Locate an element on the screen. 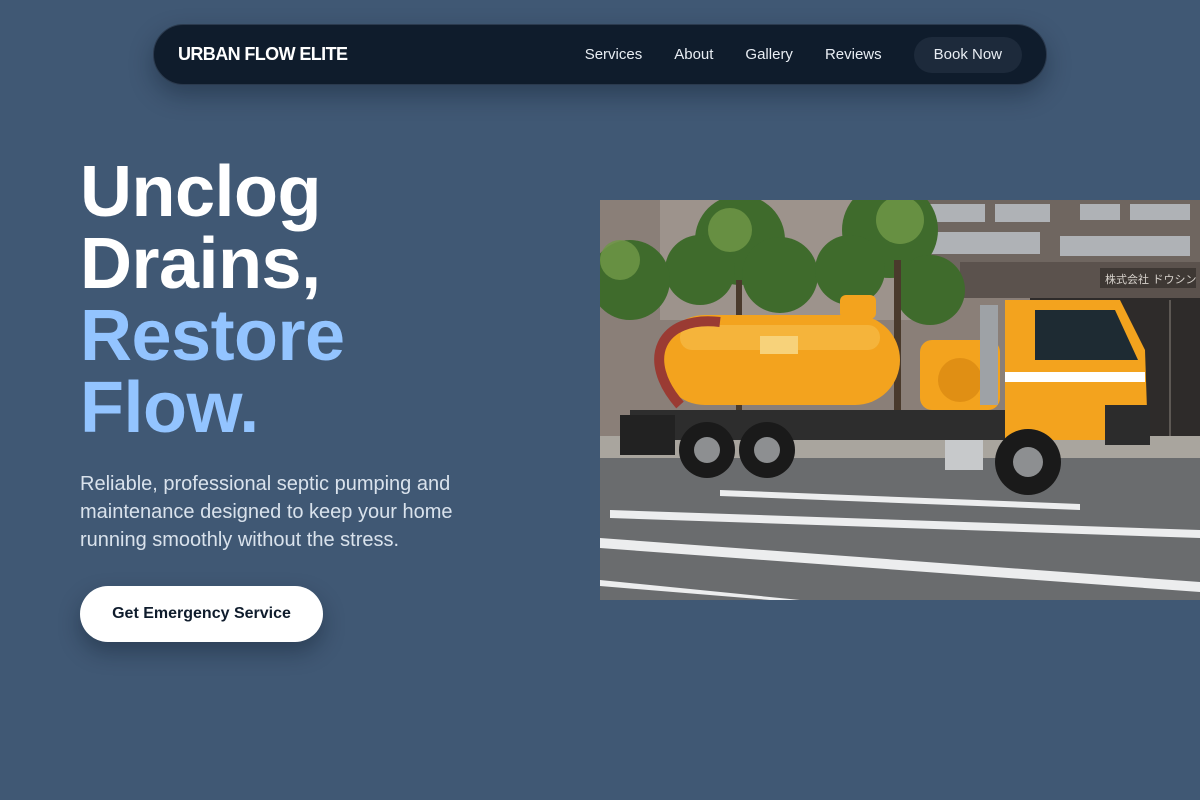 The image size is (1200, 800). nav-link-reviews: Reviews is located at coordinates (853, 54).